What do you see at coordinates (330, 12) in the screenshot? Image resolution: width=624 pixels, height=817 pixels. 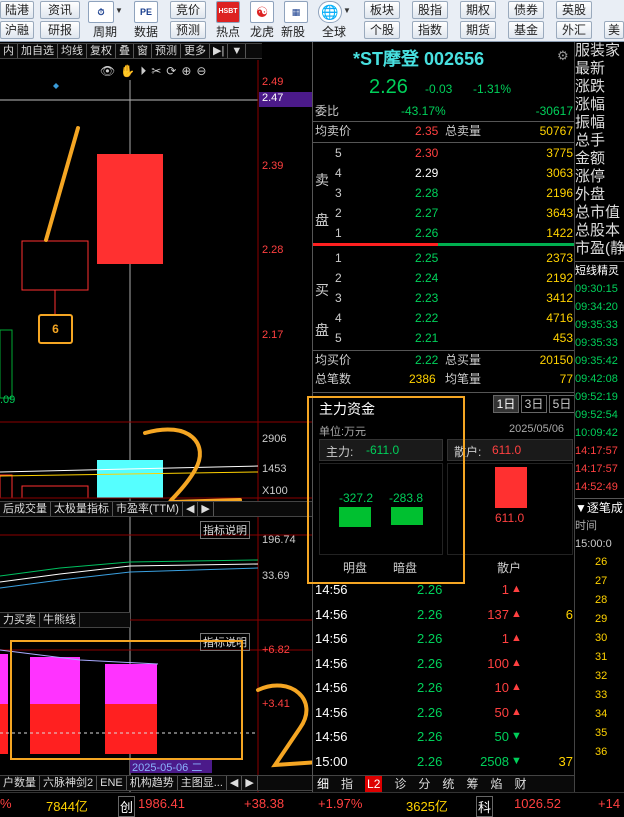 I see `globe-icon: 🌐` at bounding box center [330, 12].